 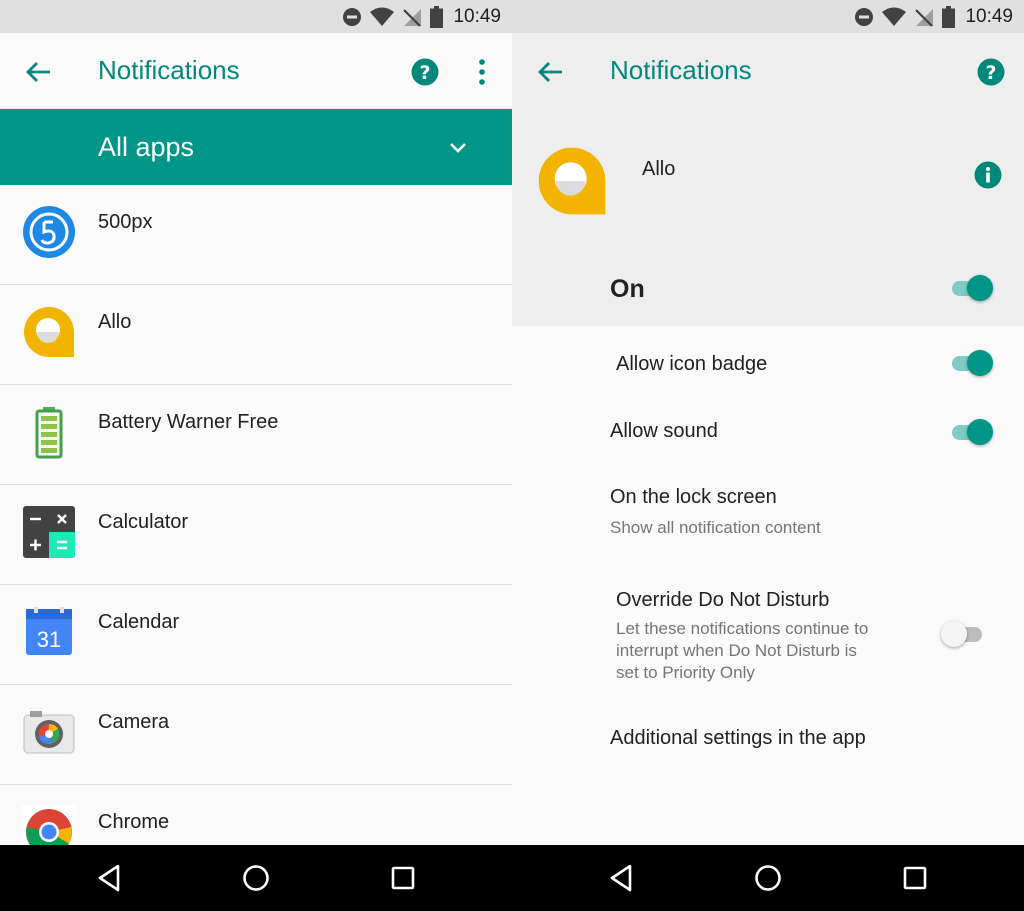 I want to click on notifications-master-toggle, so click(x=972, y=288).